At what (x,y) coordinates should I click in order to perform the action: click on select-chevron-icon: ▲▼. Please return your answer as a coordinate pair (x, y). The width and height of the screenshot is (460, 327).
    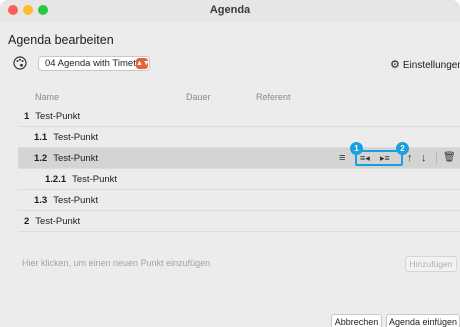
    Looking at the image, I should click on (143, 63).